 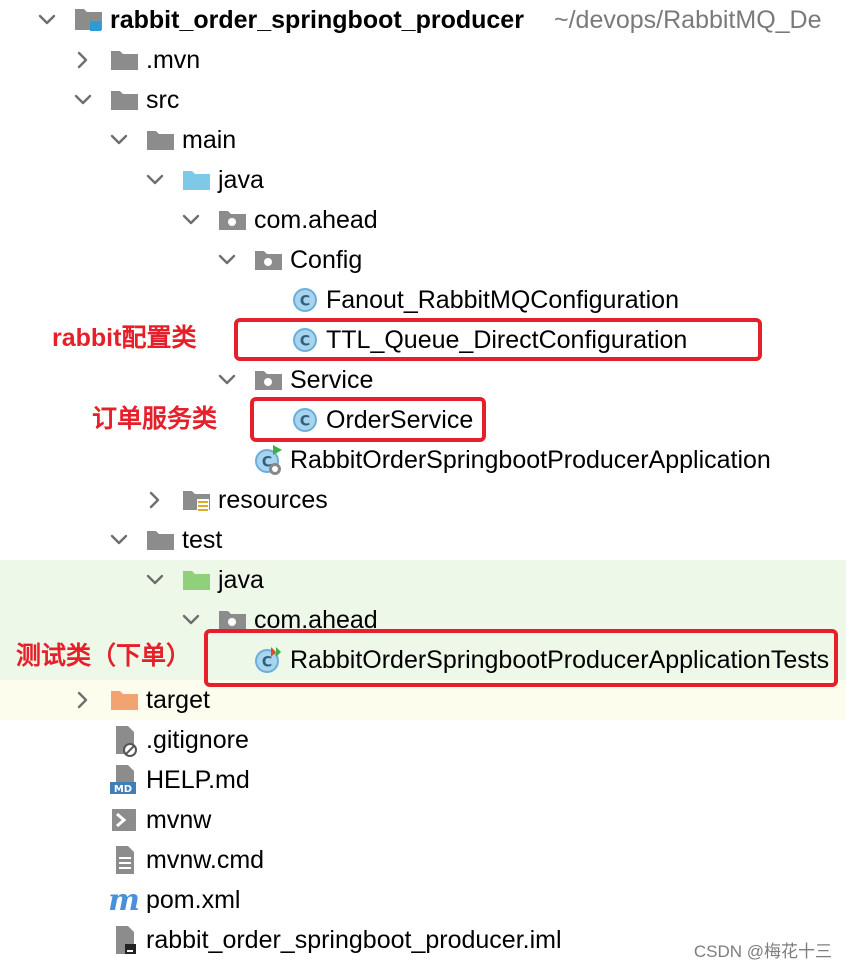 I want to click on ignored-file-icon, so click(x=125, y=740).